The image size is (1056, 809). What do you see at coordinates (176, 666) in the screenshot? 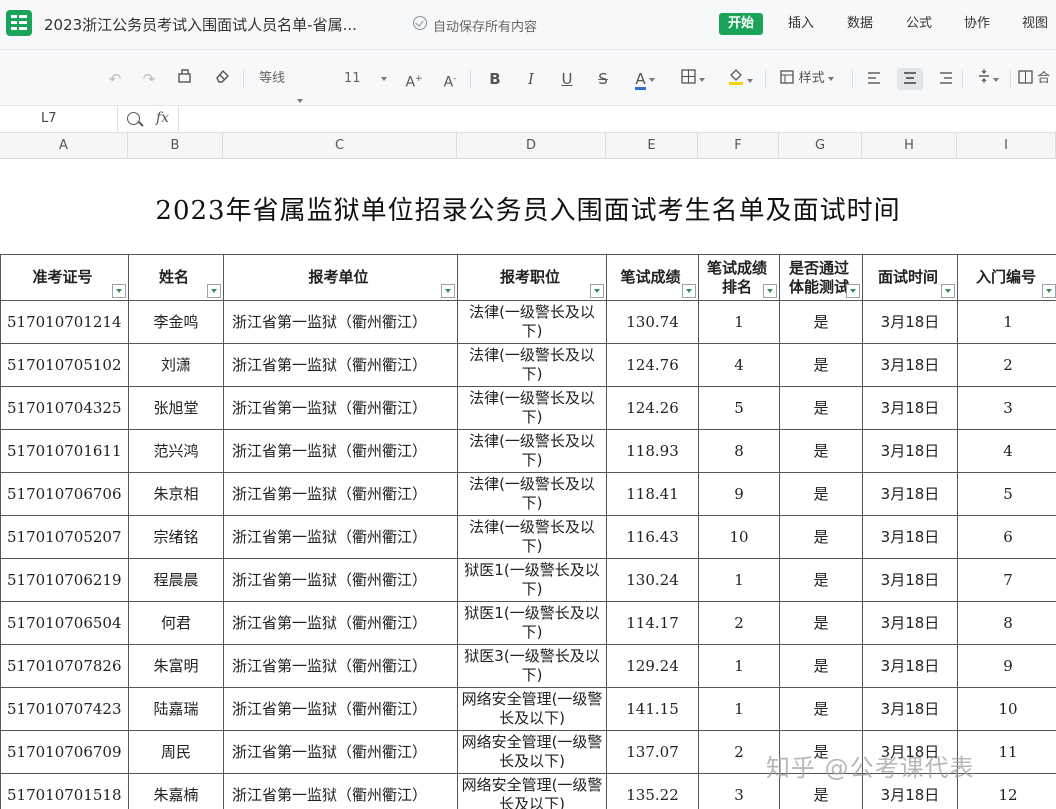
I see `name-cell: 朱富明` at bounding box center [176, 666].